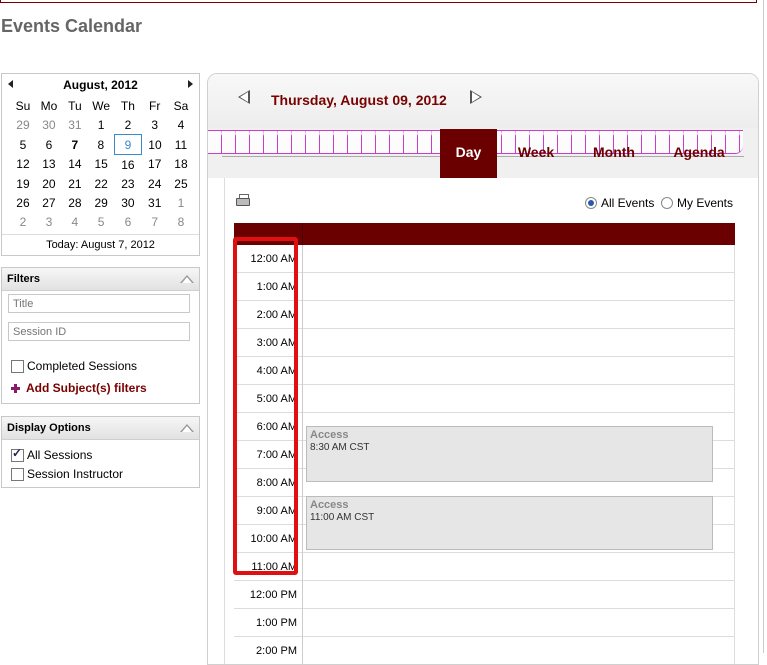  Describe the element at coordinates (154, 183) in the screenshot. I see `calendar-day: 24` at that location.